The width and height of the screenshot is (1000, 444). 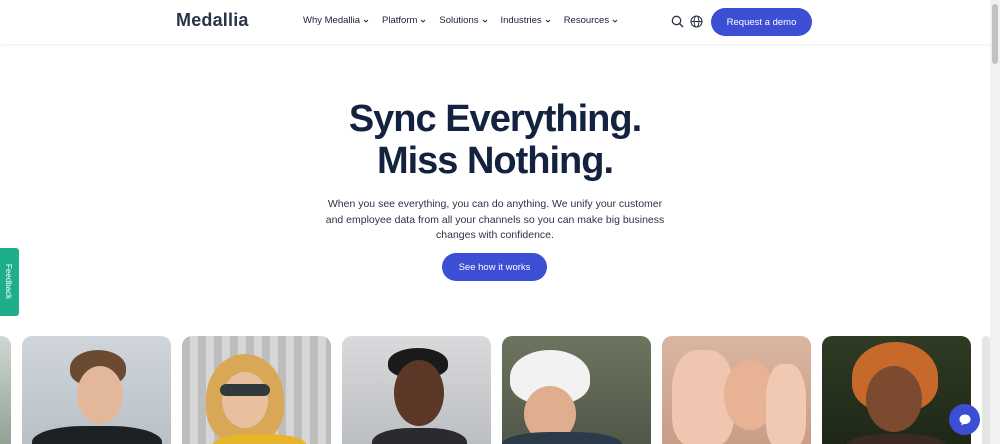 I want to click on photo-card-woman-curly-hair, so click(x=896, y=390).